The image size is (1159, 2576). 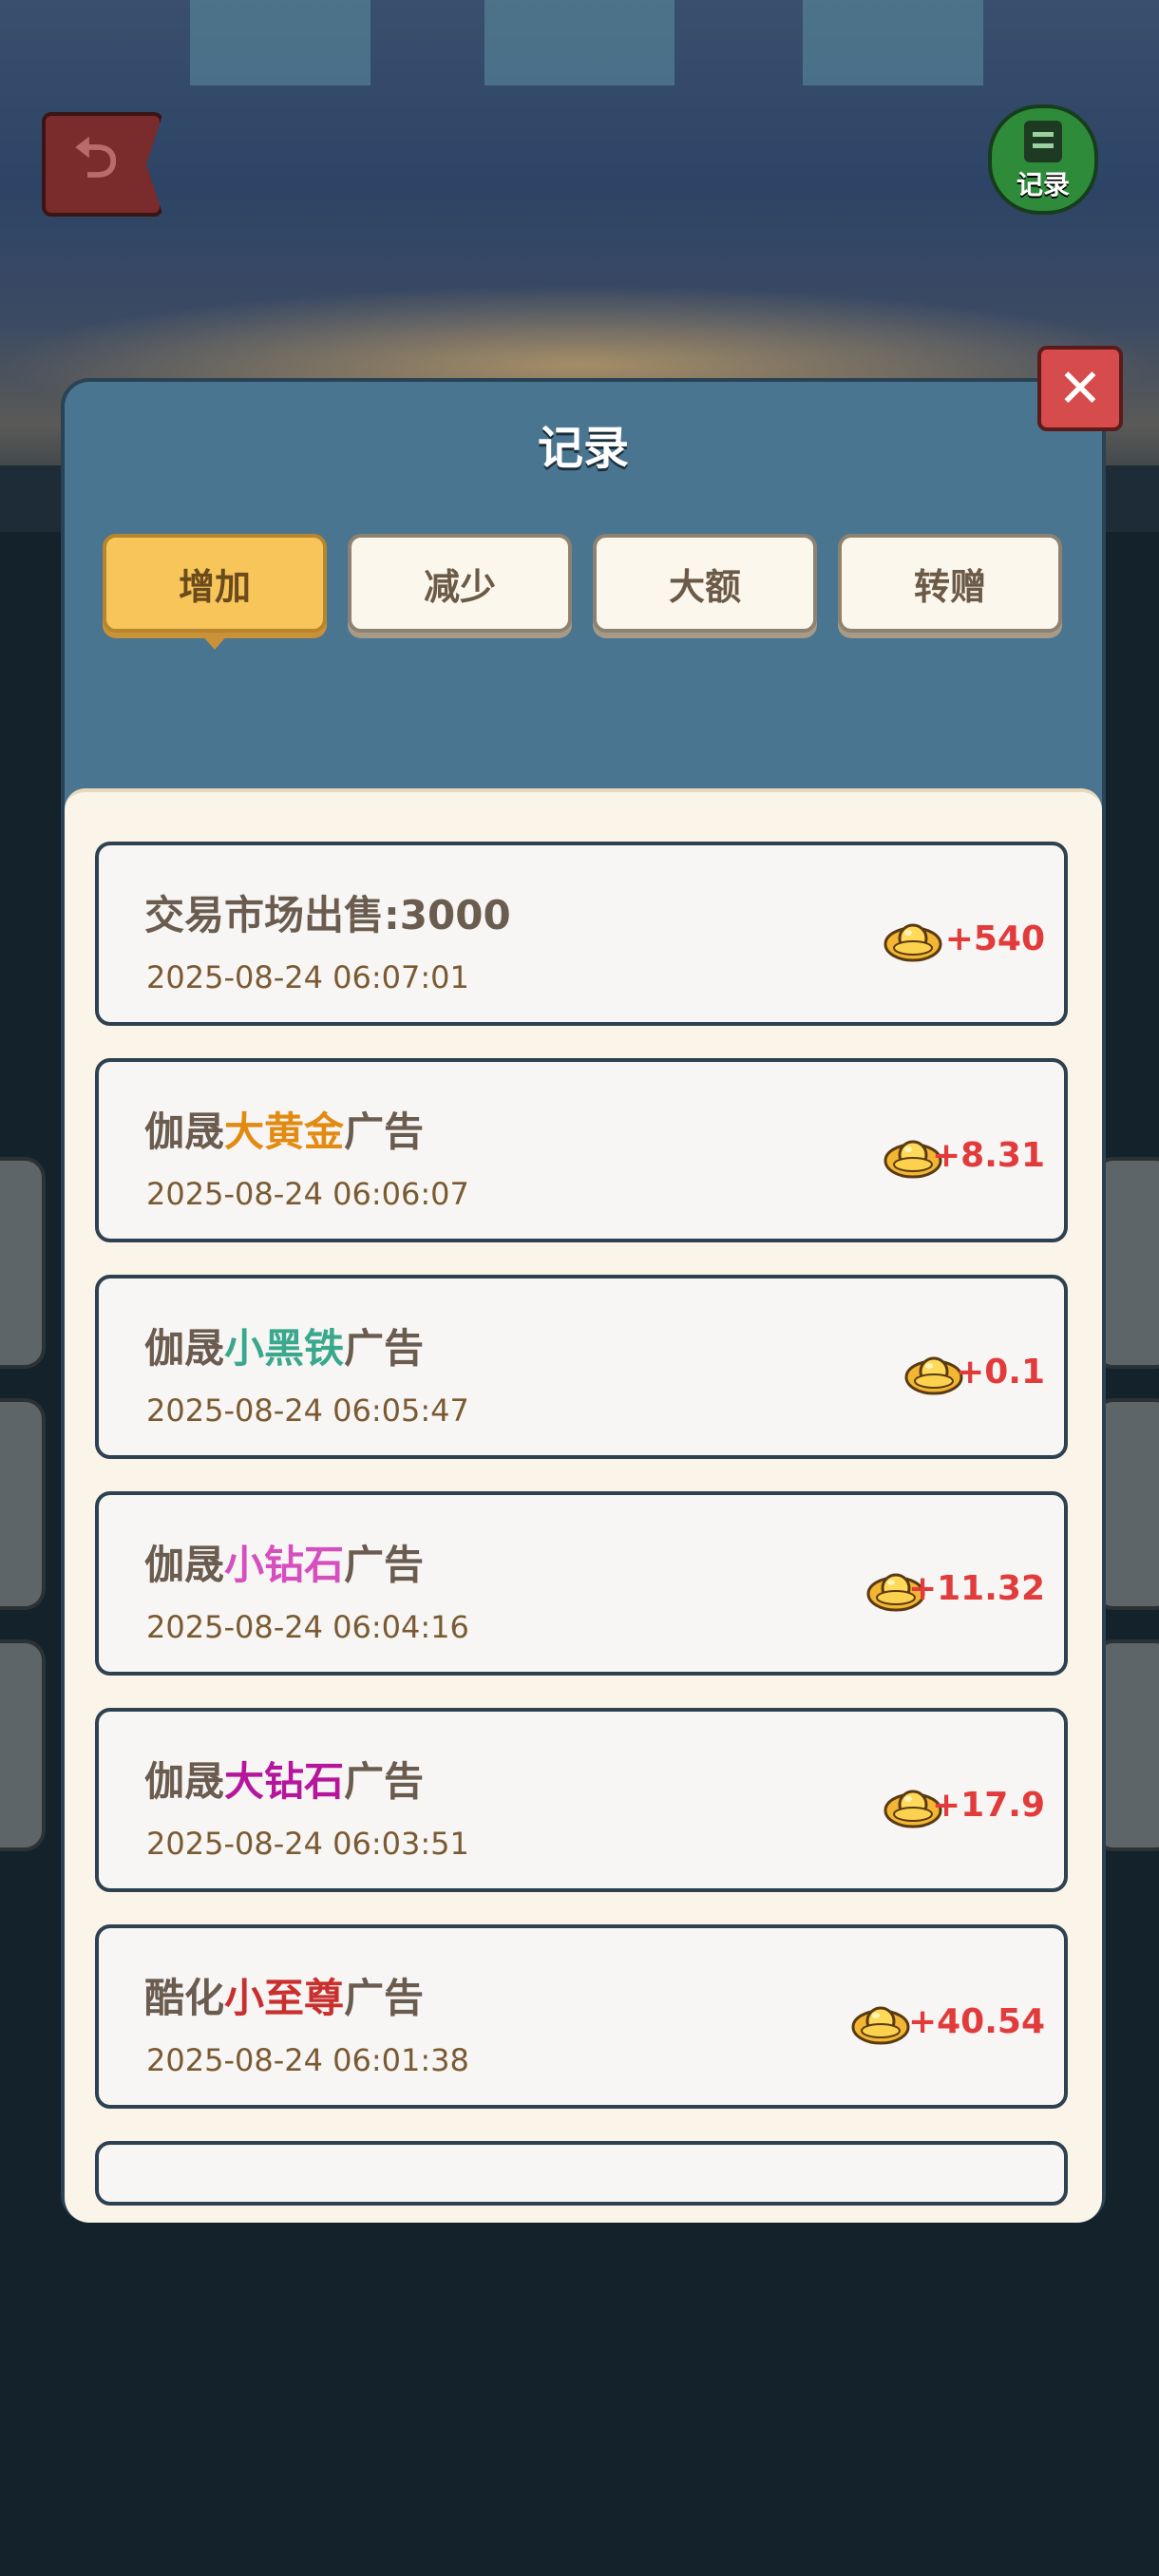 I want to click on record-time: 2025-08-24 06:01:38, so click(x=307, y=2060).